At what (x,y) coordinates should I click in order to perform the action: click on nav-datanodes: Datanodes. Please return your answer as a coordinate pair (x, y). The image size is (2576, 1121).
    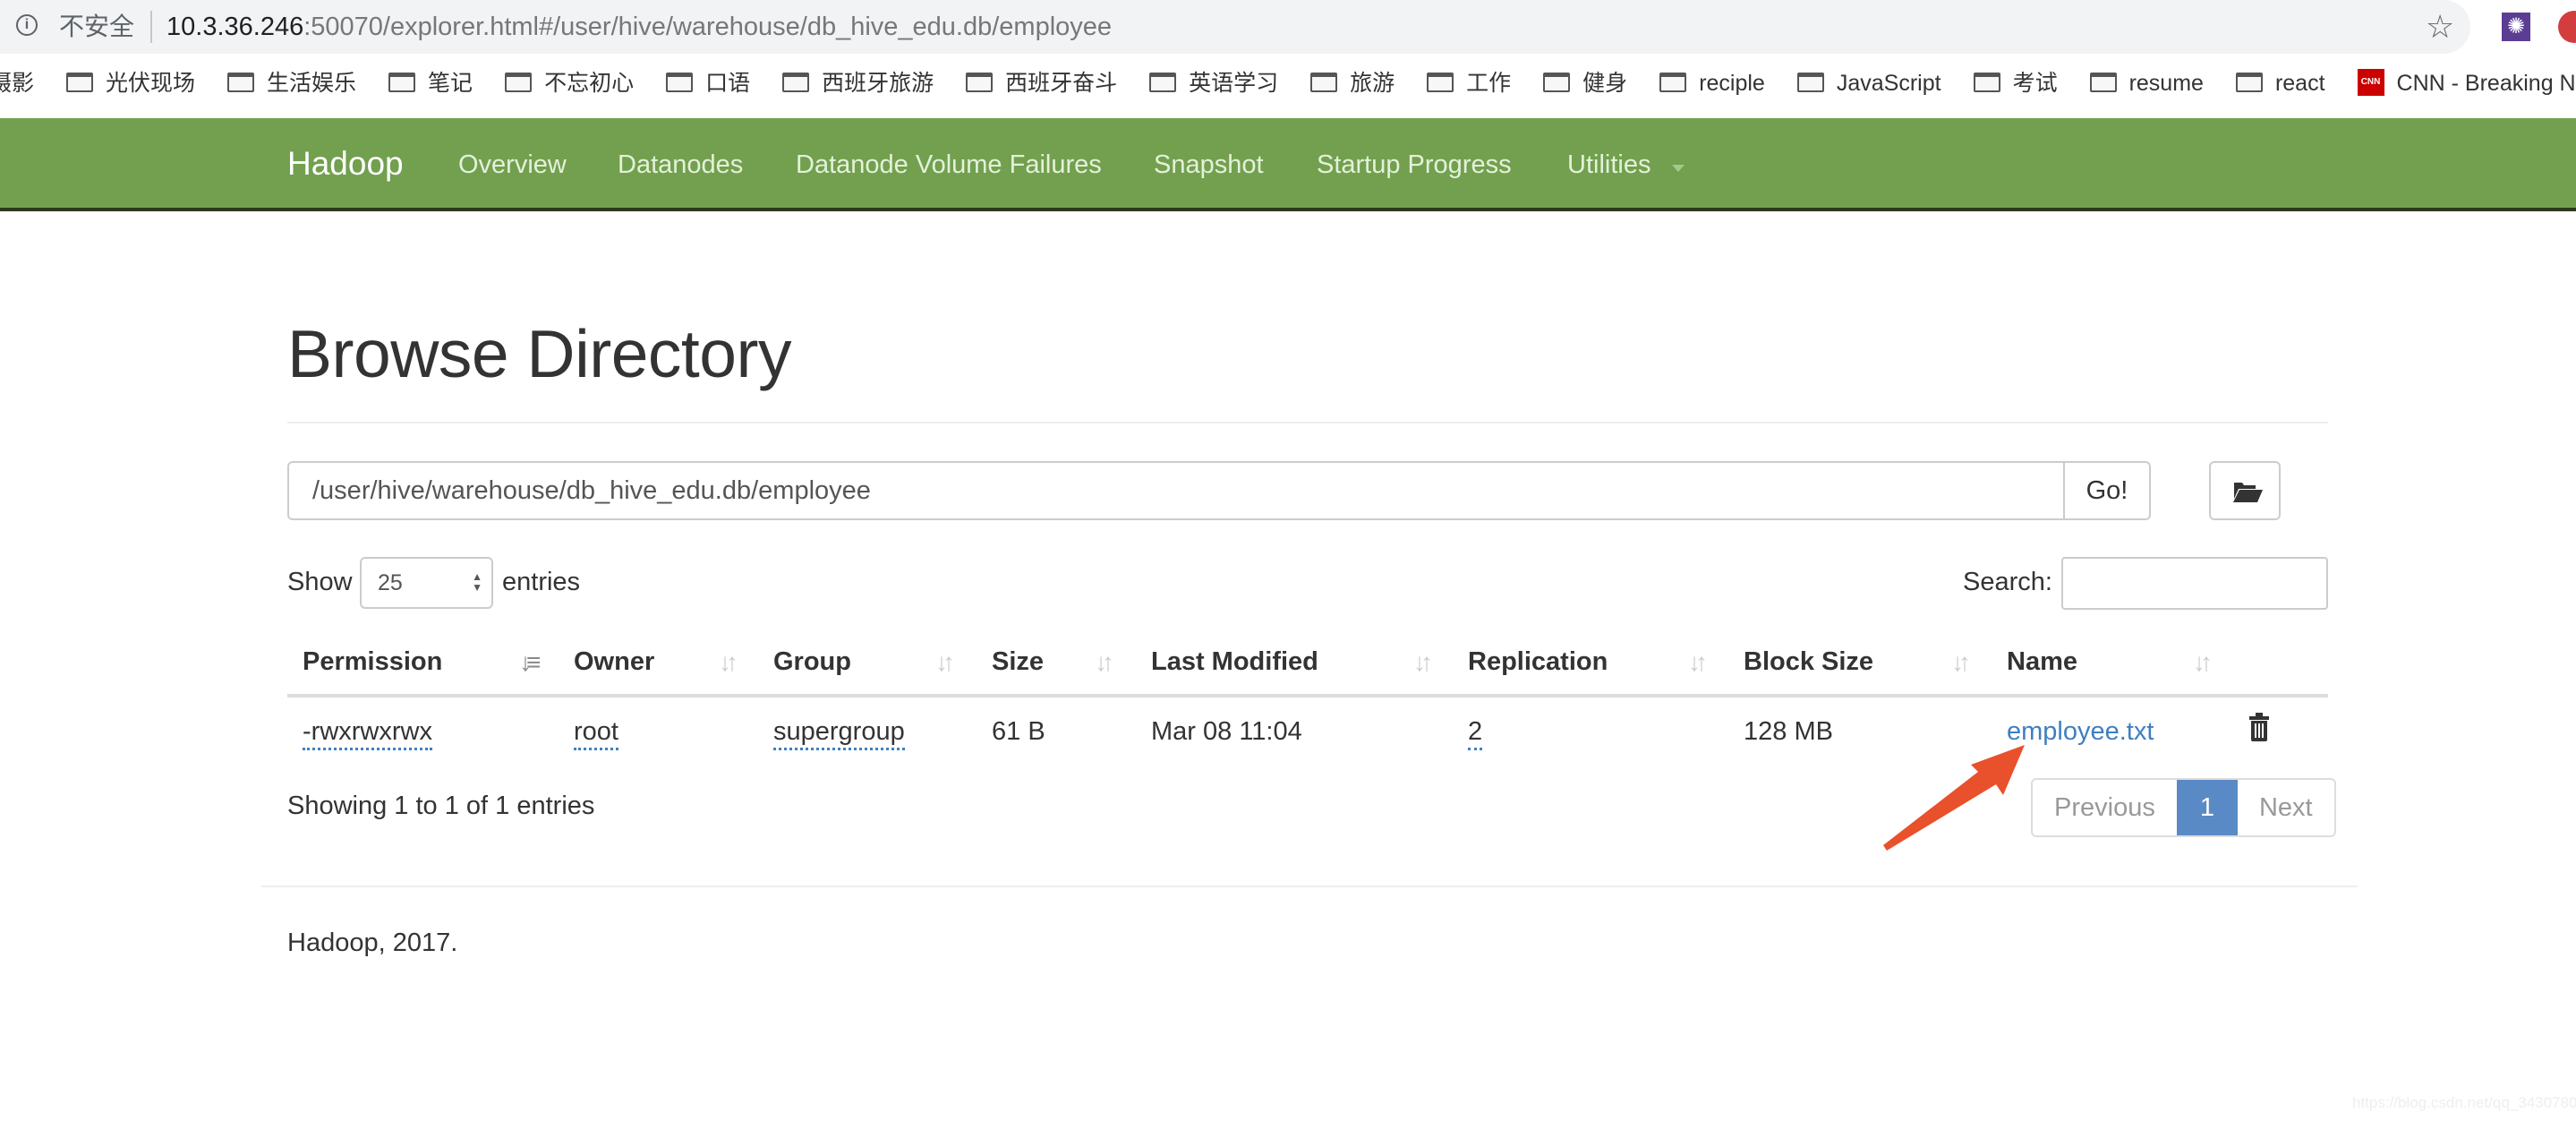
    Looking at the image, I should click on (680, 165).